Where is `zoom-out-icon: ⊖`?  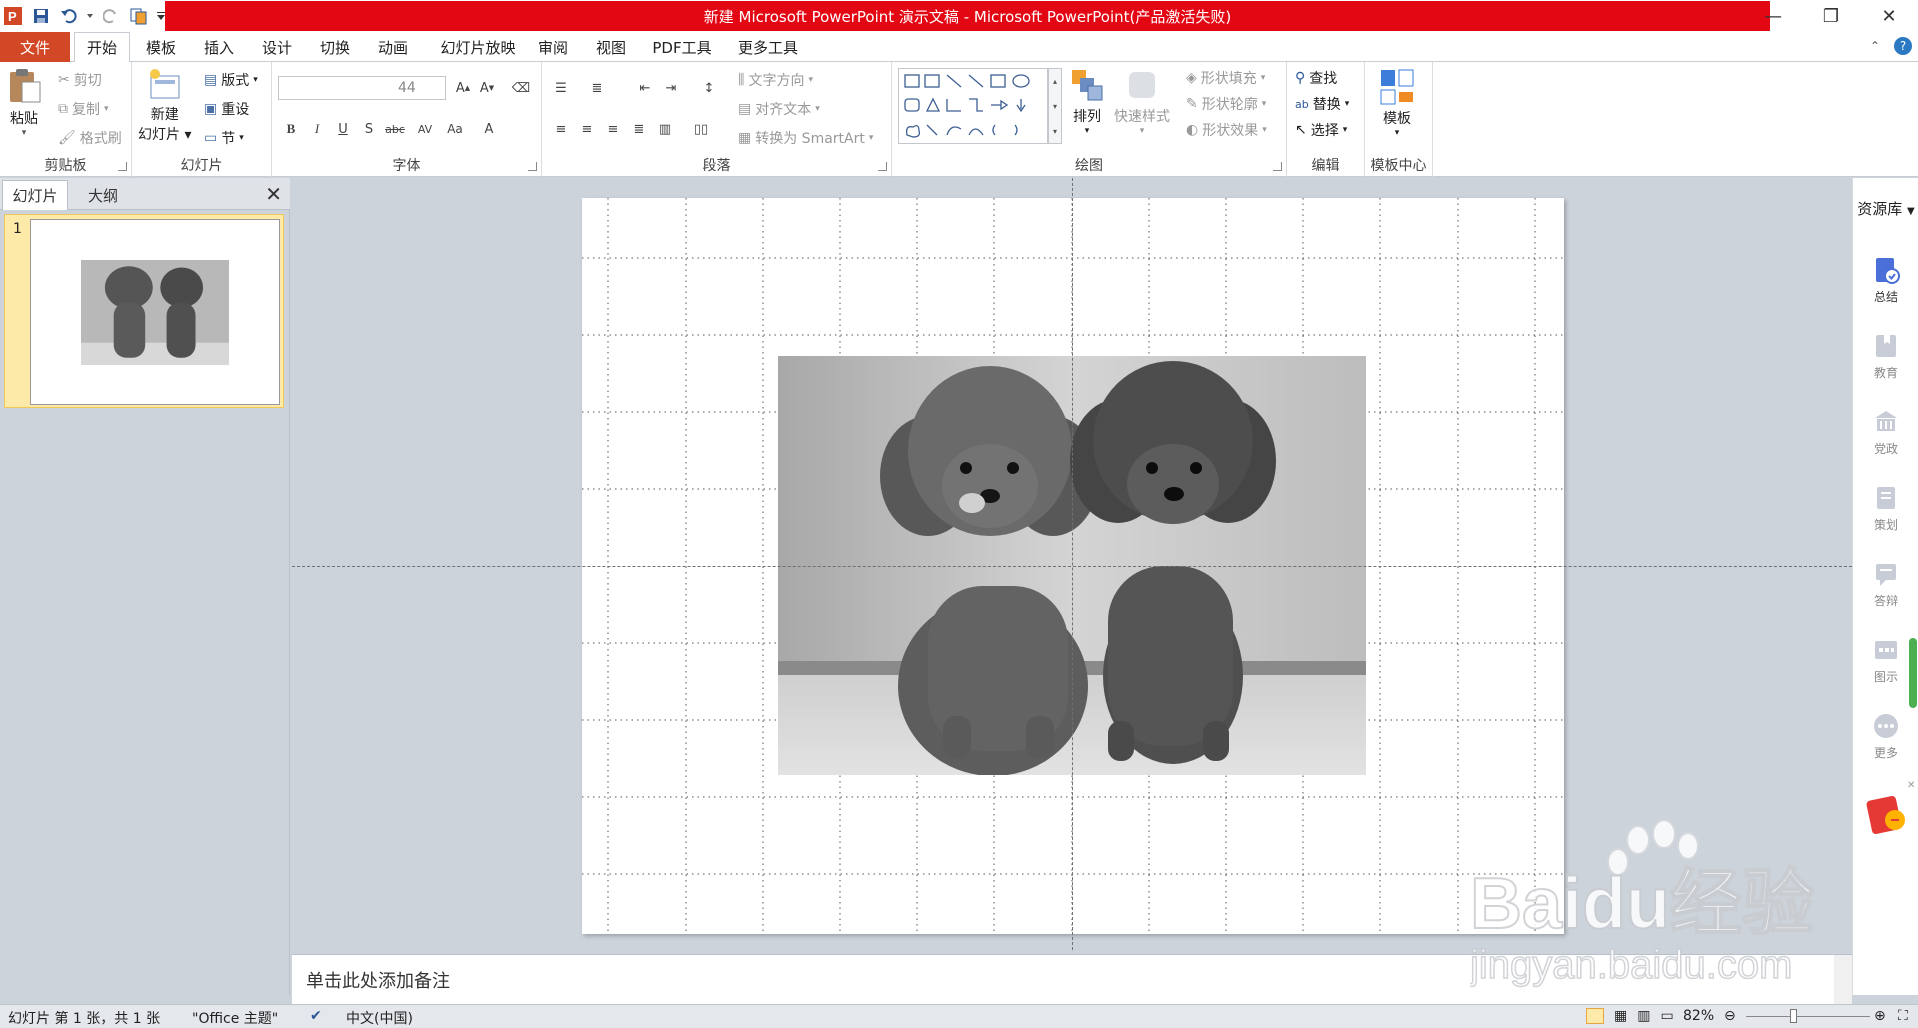
zoom-out-icon: ⊖ is located at coordinates (1730, 1016).